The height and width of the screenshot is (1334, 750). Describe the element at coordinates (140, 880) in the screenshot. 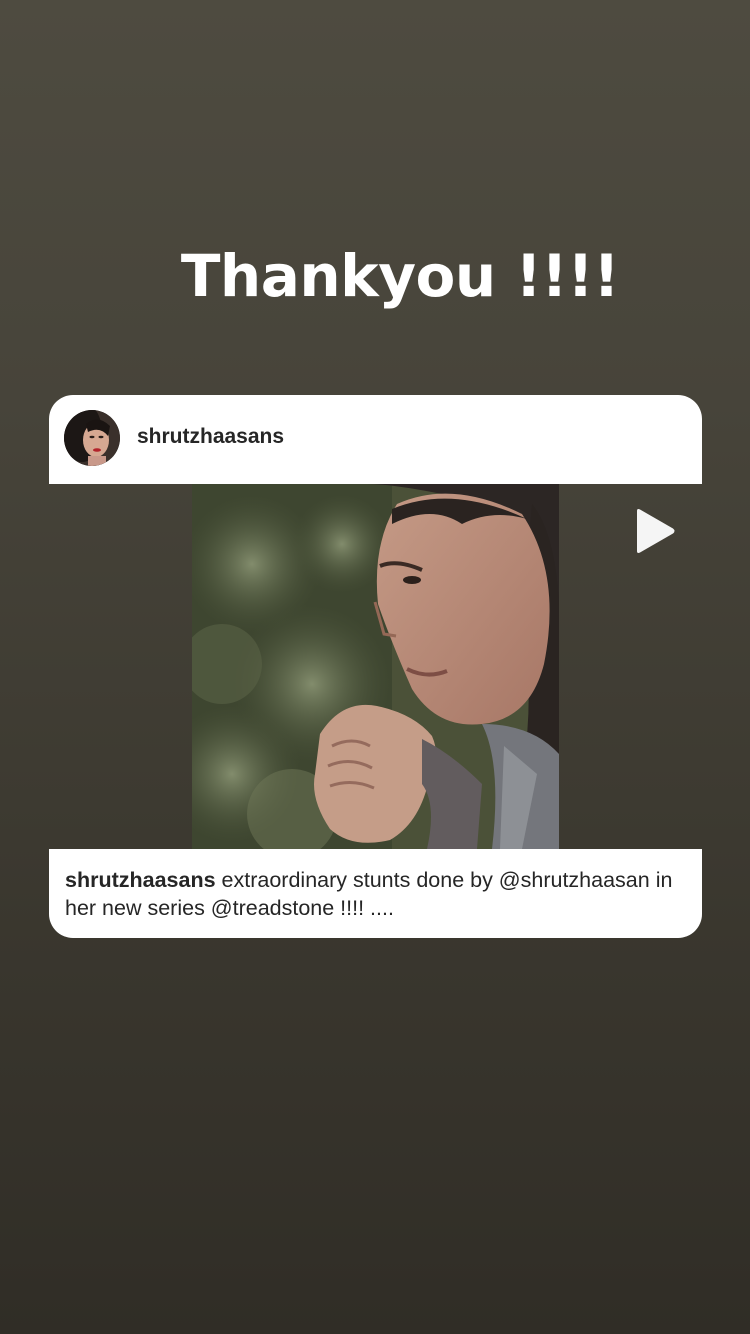

I see `caption-username: shrutzhaasans` at that location.